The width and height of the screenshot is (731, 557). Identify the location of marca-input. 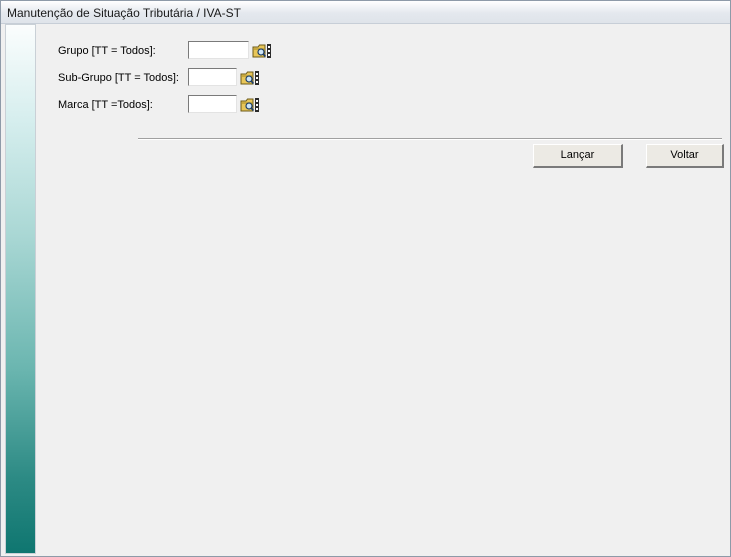
(212, 104).